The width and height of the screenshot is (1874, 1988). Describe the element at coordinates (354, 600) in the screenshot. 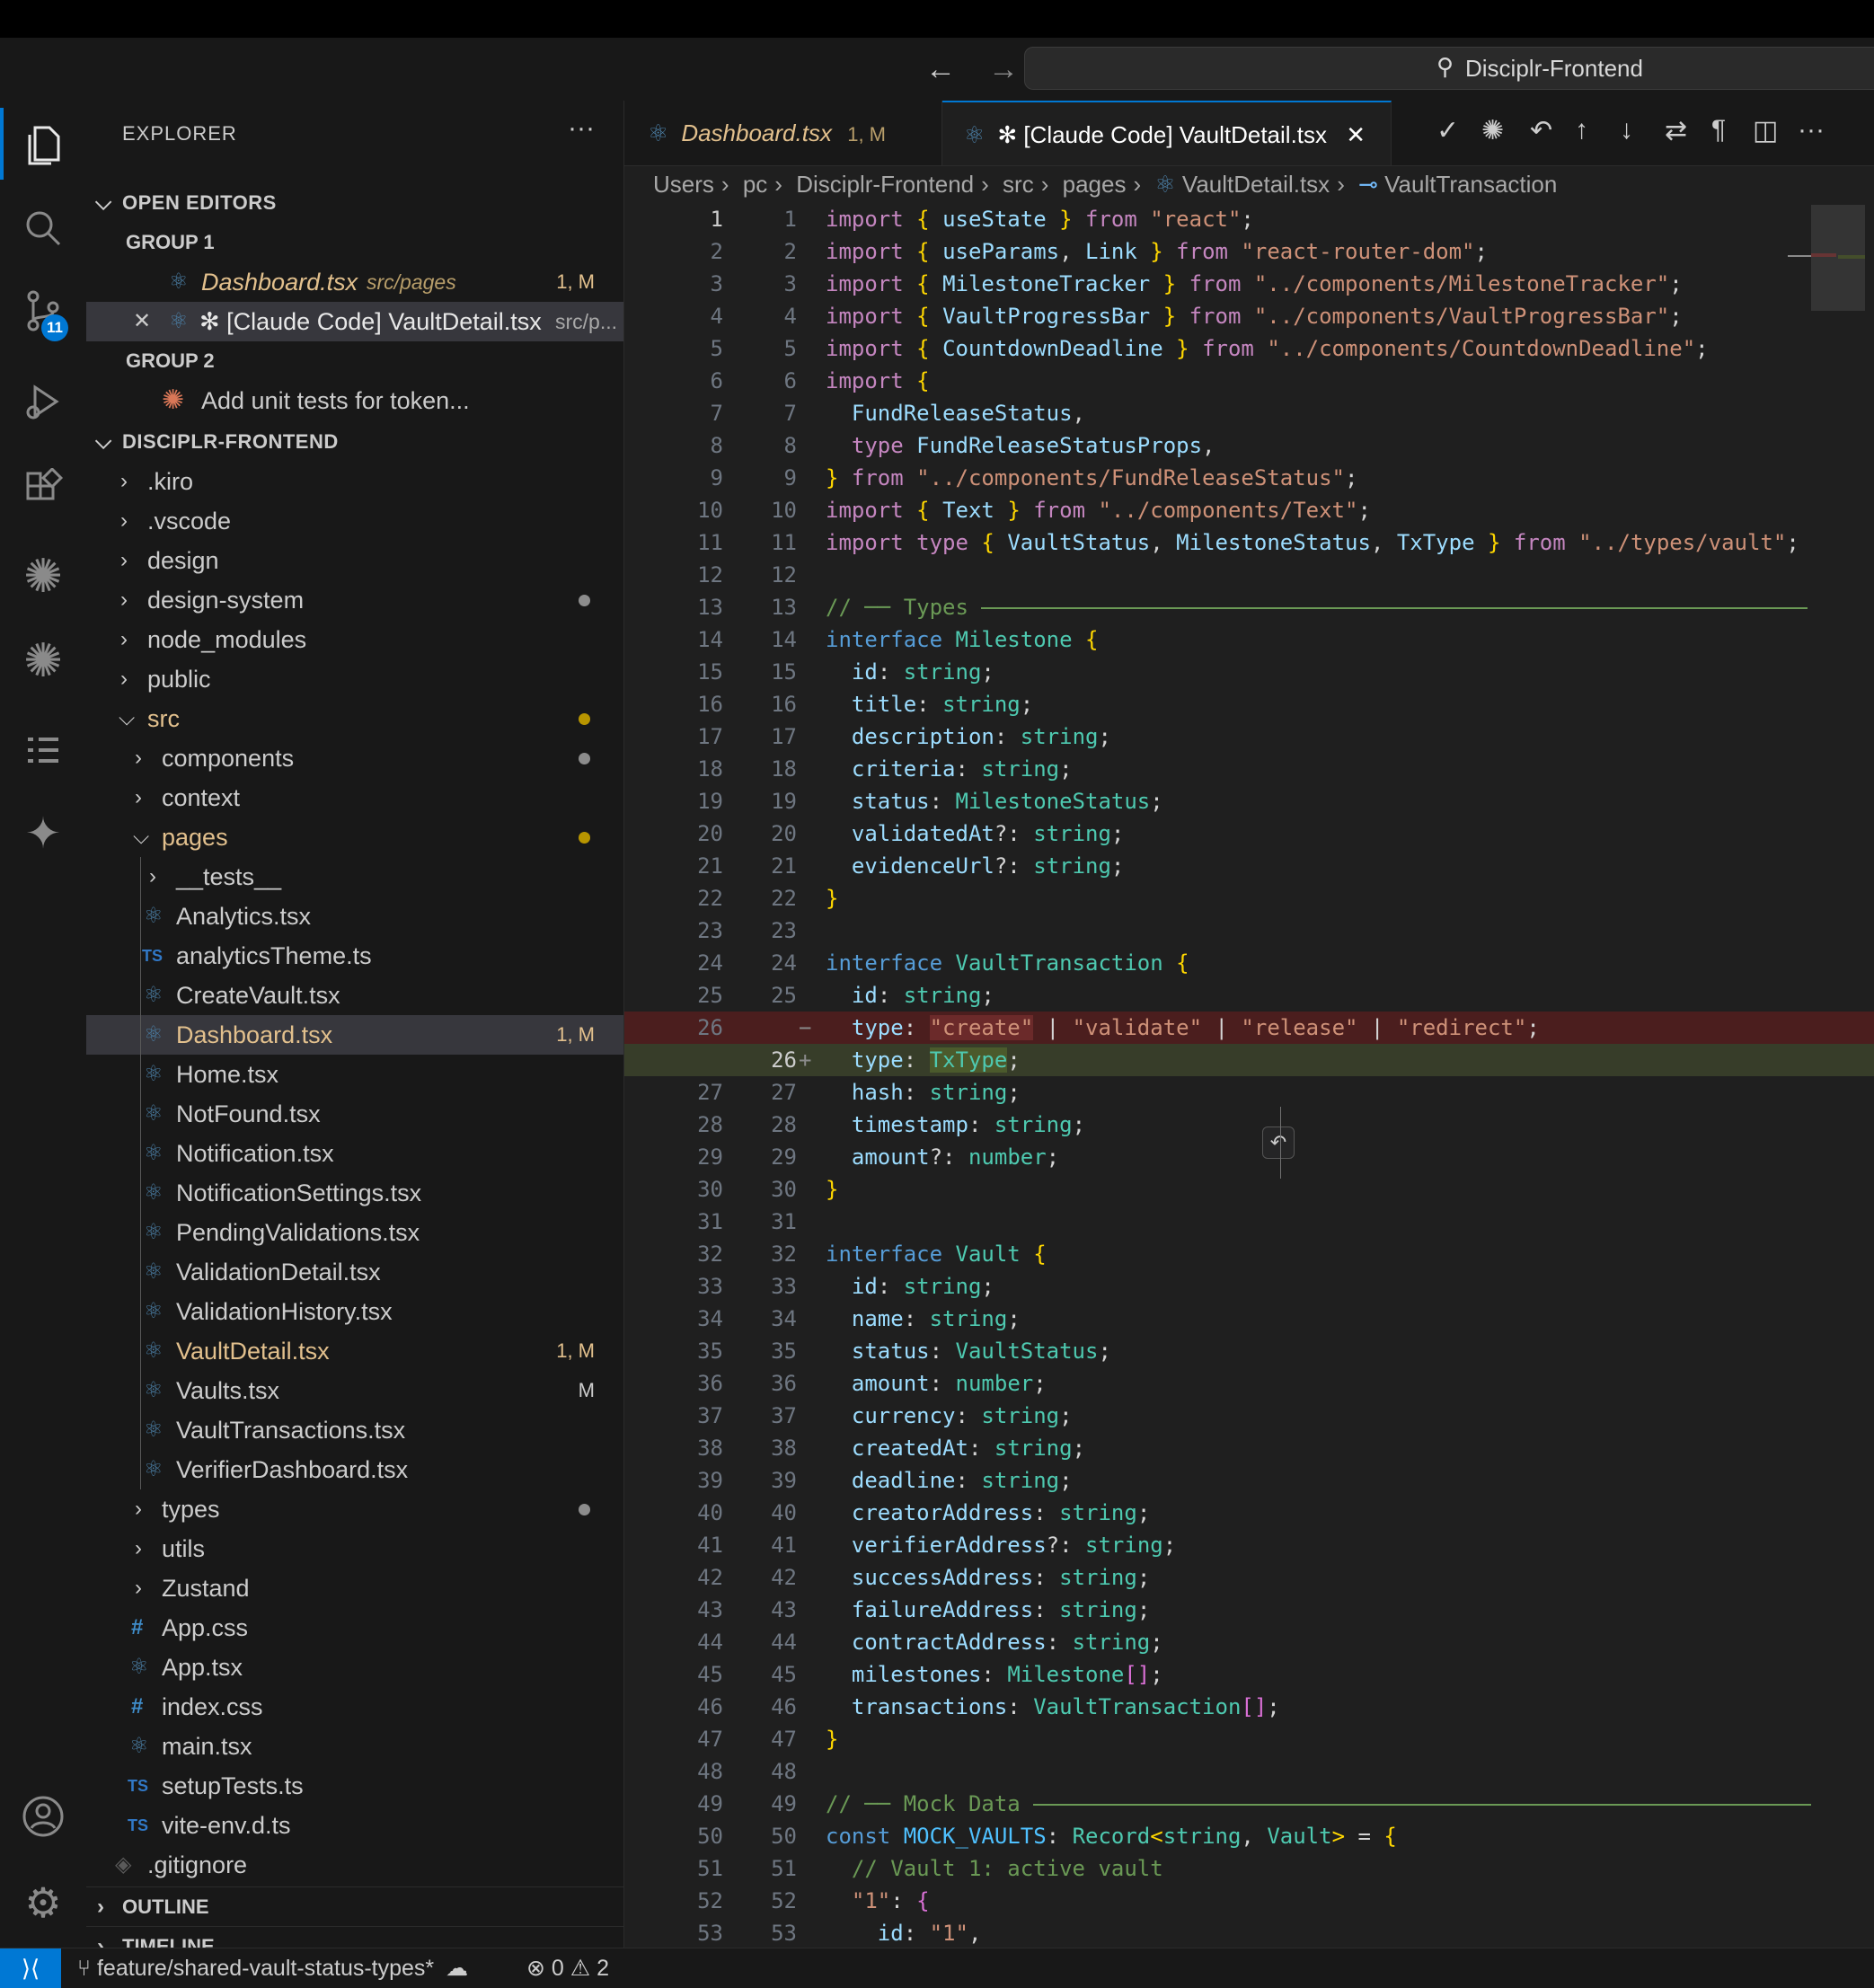

I see `tree-folder-design-system: › design-system` at that location.